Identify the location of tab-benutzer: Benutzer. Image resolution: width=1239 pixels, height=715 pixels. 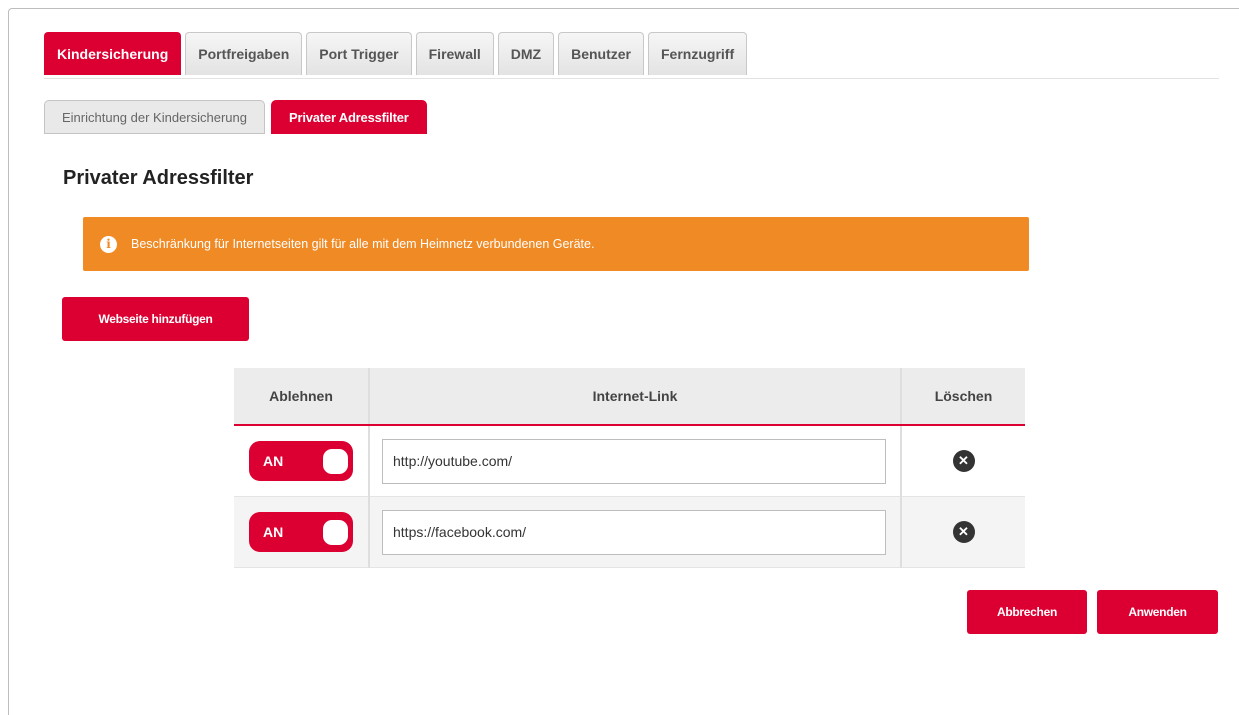
(601, 53).